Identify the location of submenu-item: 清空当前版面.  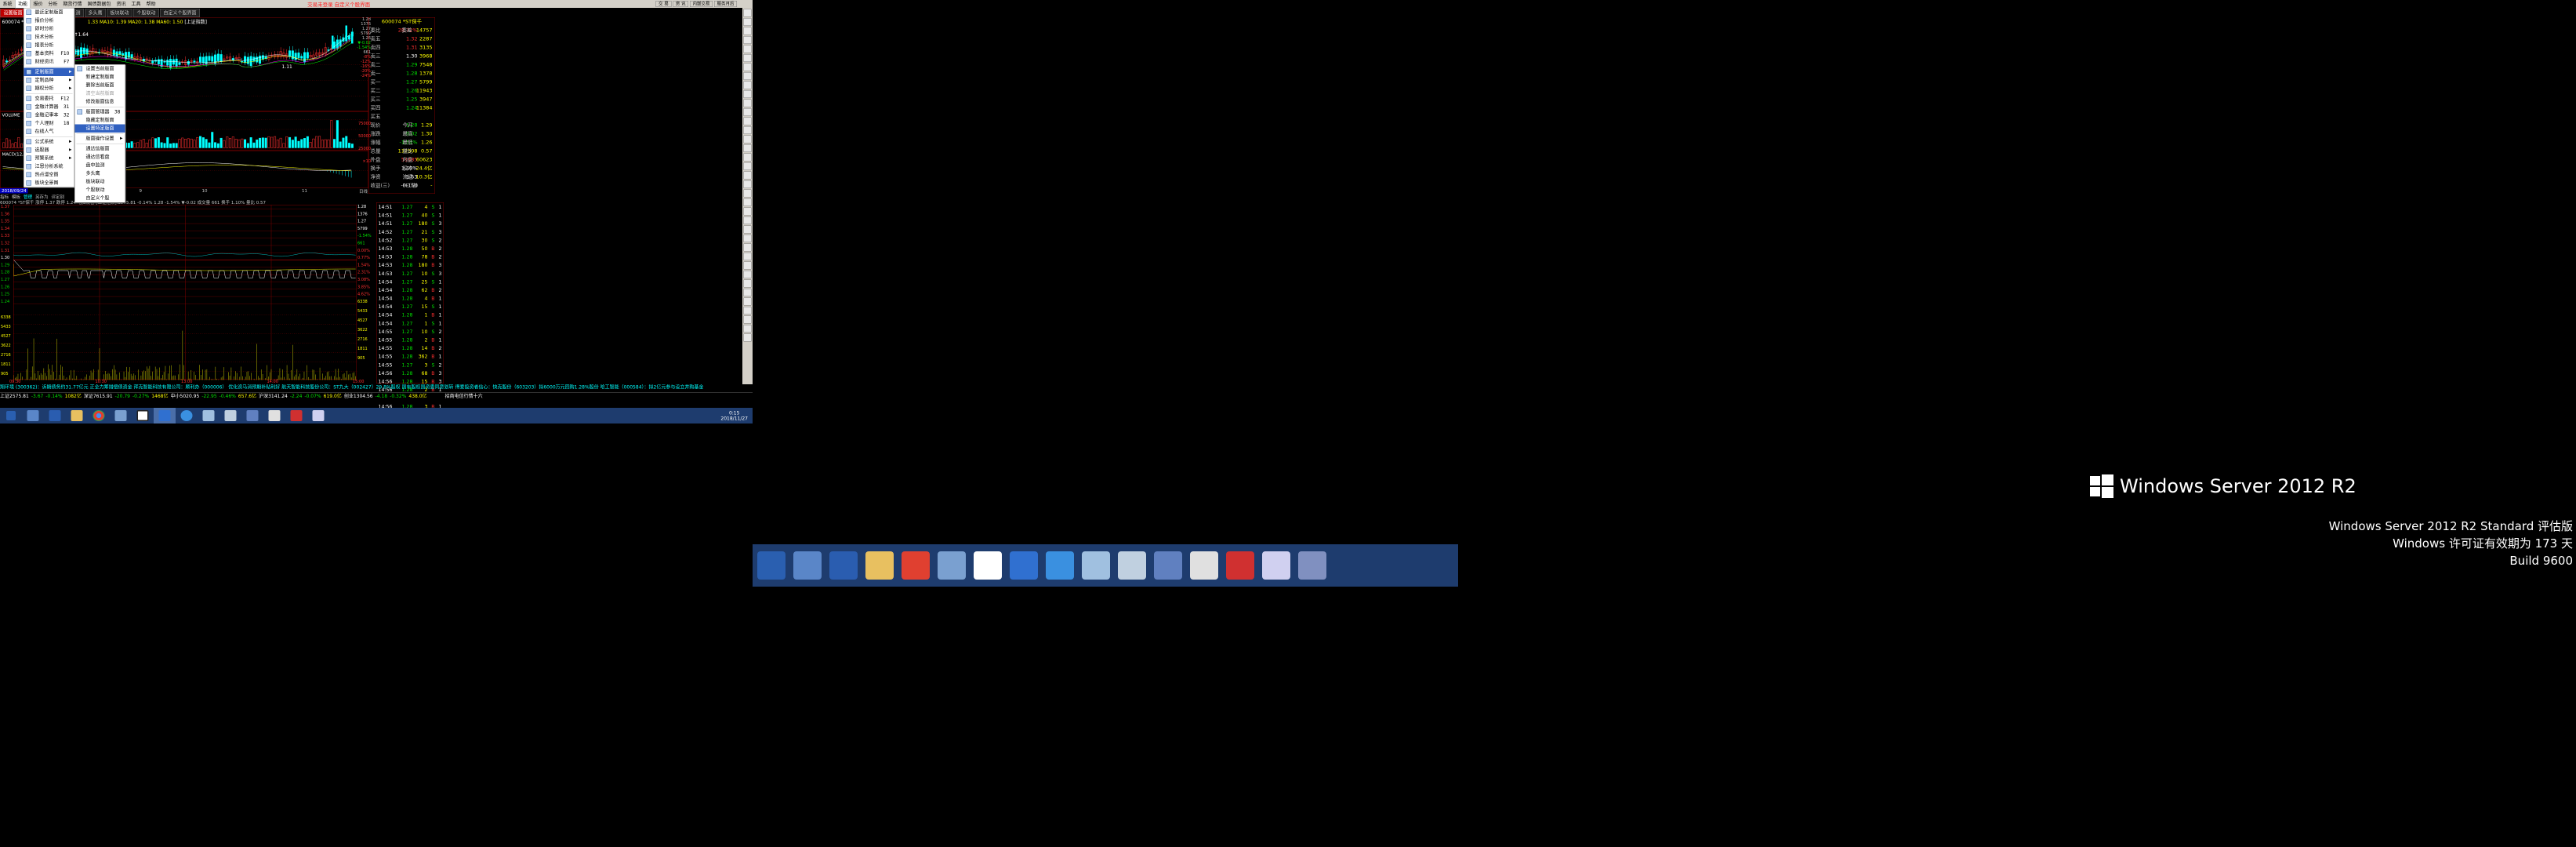
(100, 93).